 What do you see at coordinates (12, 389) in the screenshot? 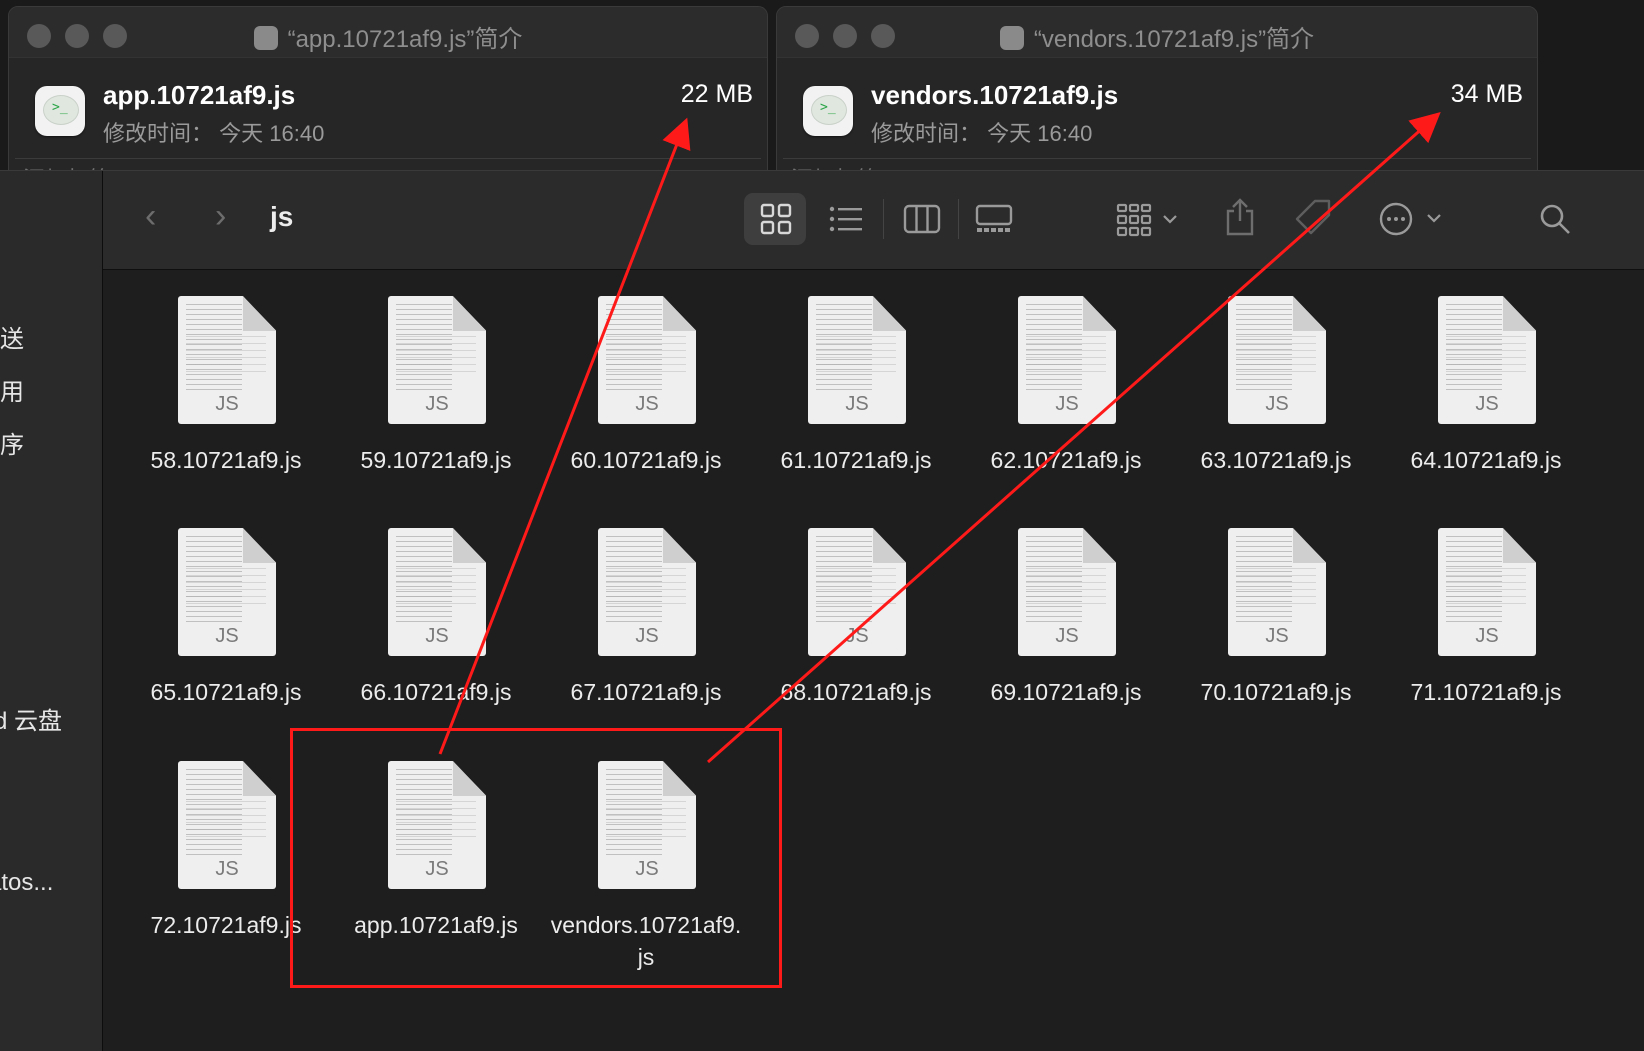
I see `sidebar-item-recents: 使用` at bounding box center [12, 389].